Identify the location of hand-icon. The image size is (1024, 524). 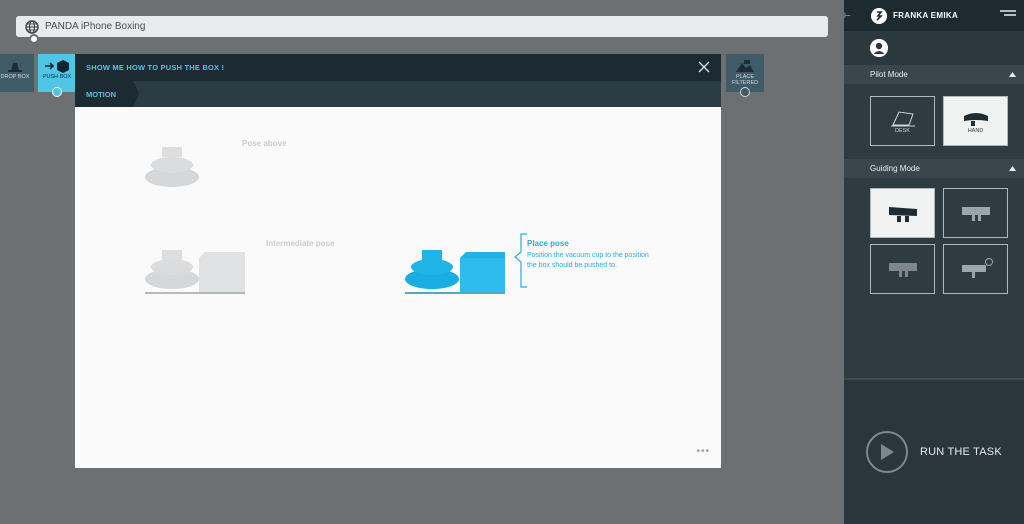
(975, 119).